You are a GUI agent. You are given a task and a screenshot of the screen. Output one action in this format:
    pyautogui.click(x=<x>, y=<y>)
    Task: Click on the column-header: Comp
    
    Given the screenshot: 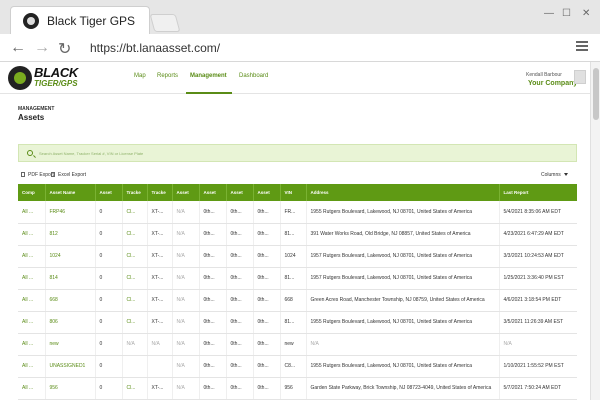 What is the action you would take?
    pyautogui.click(x=32, y=192)
    